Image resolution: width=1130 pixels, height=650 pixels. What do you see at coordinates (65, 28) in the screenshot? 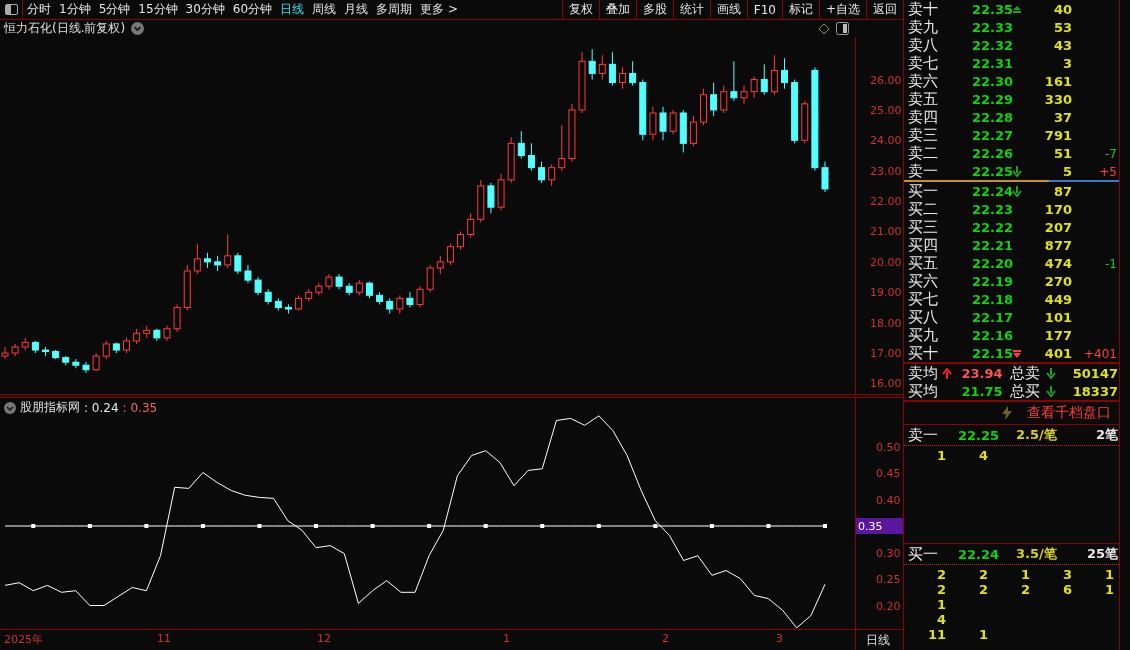
I see `chart-title: 恒力石化(日线.前复权)` at bounding box center [65, 28].